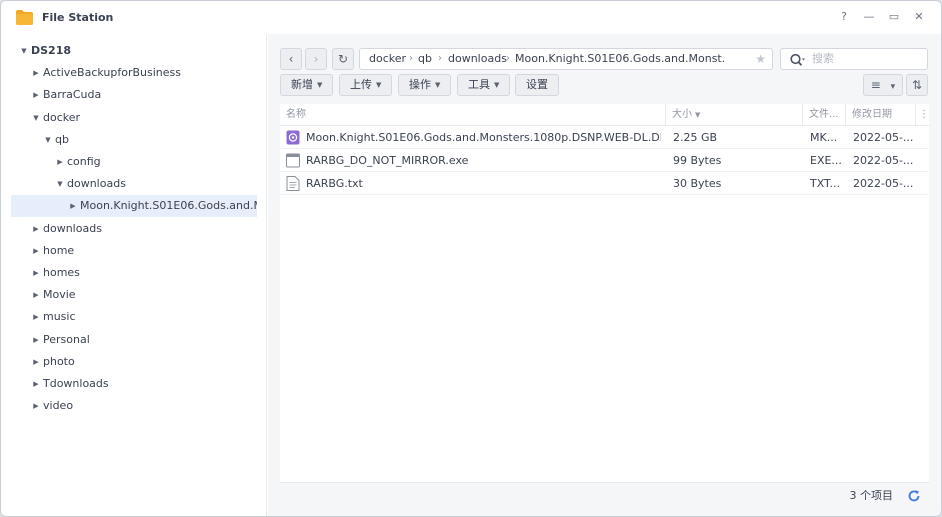 The width and height of the screenshot is (942, 517). I want to click on settings-button: 设置, so click(537, 85).